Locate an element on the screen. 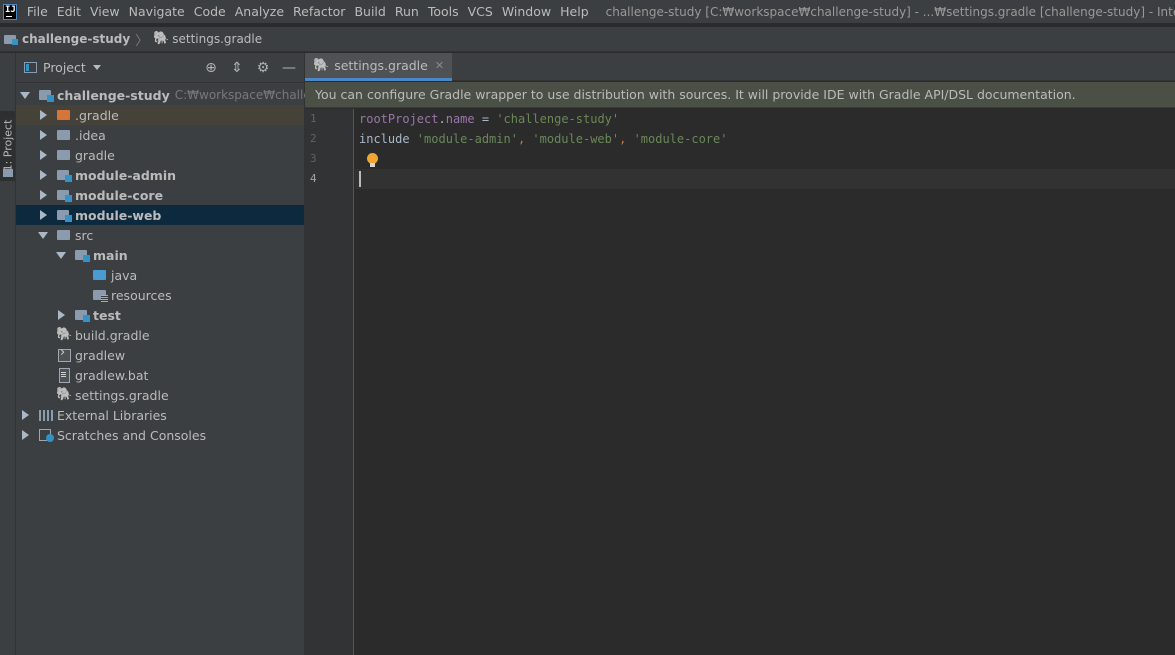  menu-help: Help is located at coordinates (577, 11).